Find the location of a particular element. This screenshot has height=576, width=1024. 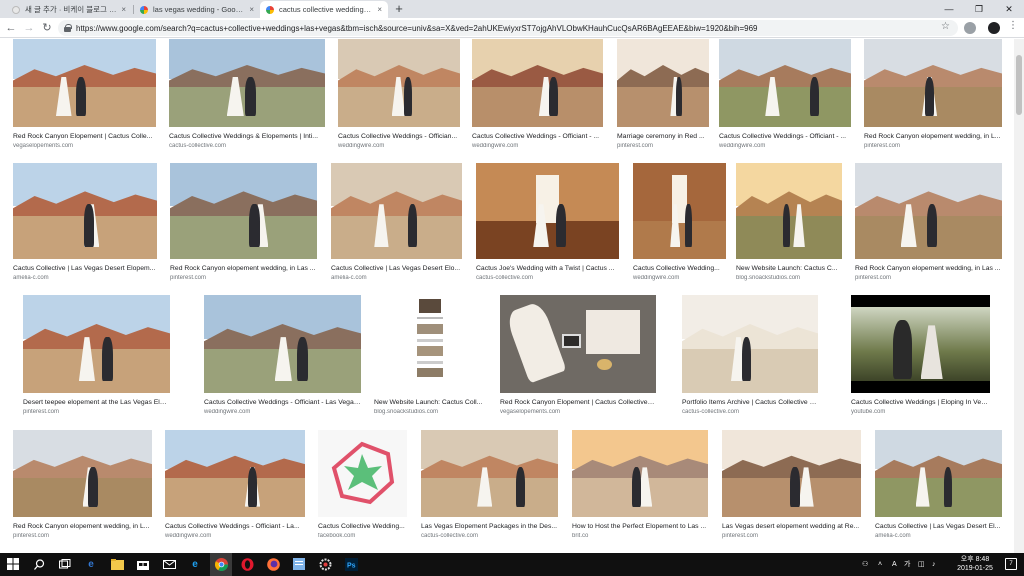

bookmark-star-icon: ☆ is located at coordinates (945, 26).